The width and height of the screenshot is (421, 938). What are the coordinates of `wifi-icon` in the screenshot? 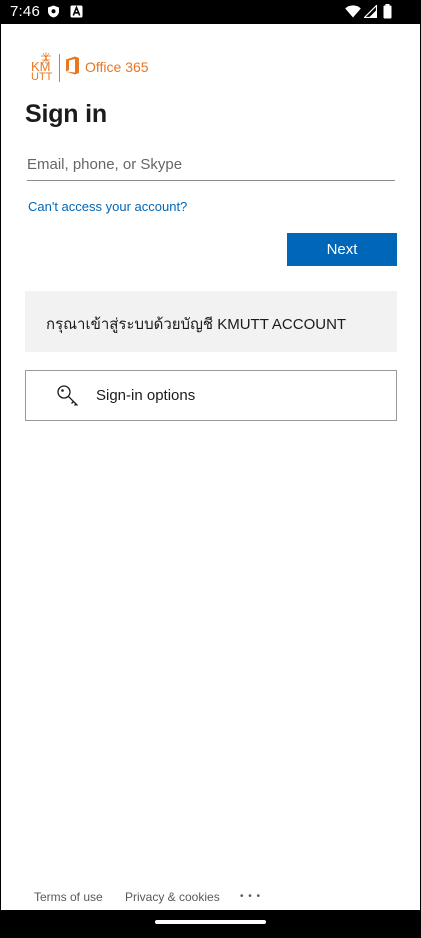 It's located at (353, 11).